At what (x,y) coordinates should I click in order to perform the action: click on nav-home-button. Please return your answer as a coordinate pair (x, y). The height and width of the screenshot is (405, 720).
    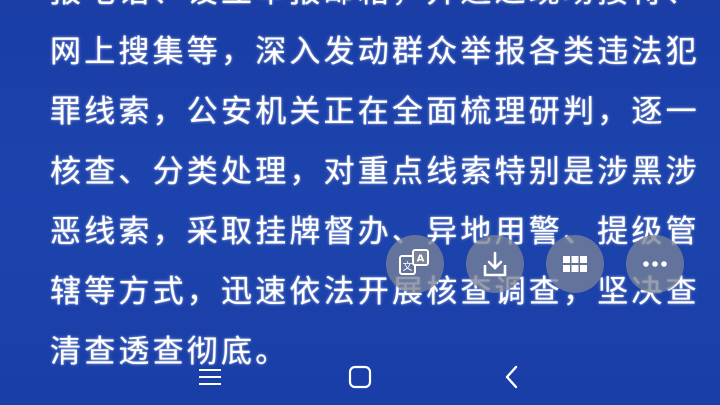
    Looking at the image, I should click on (360, 377).